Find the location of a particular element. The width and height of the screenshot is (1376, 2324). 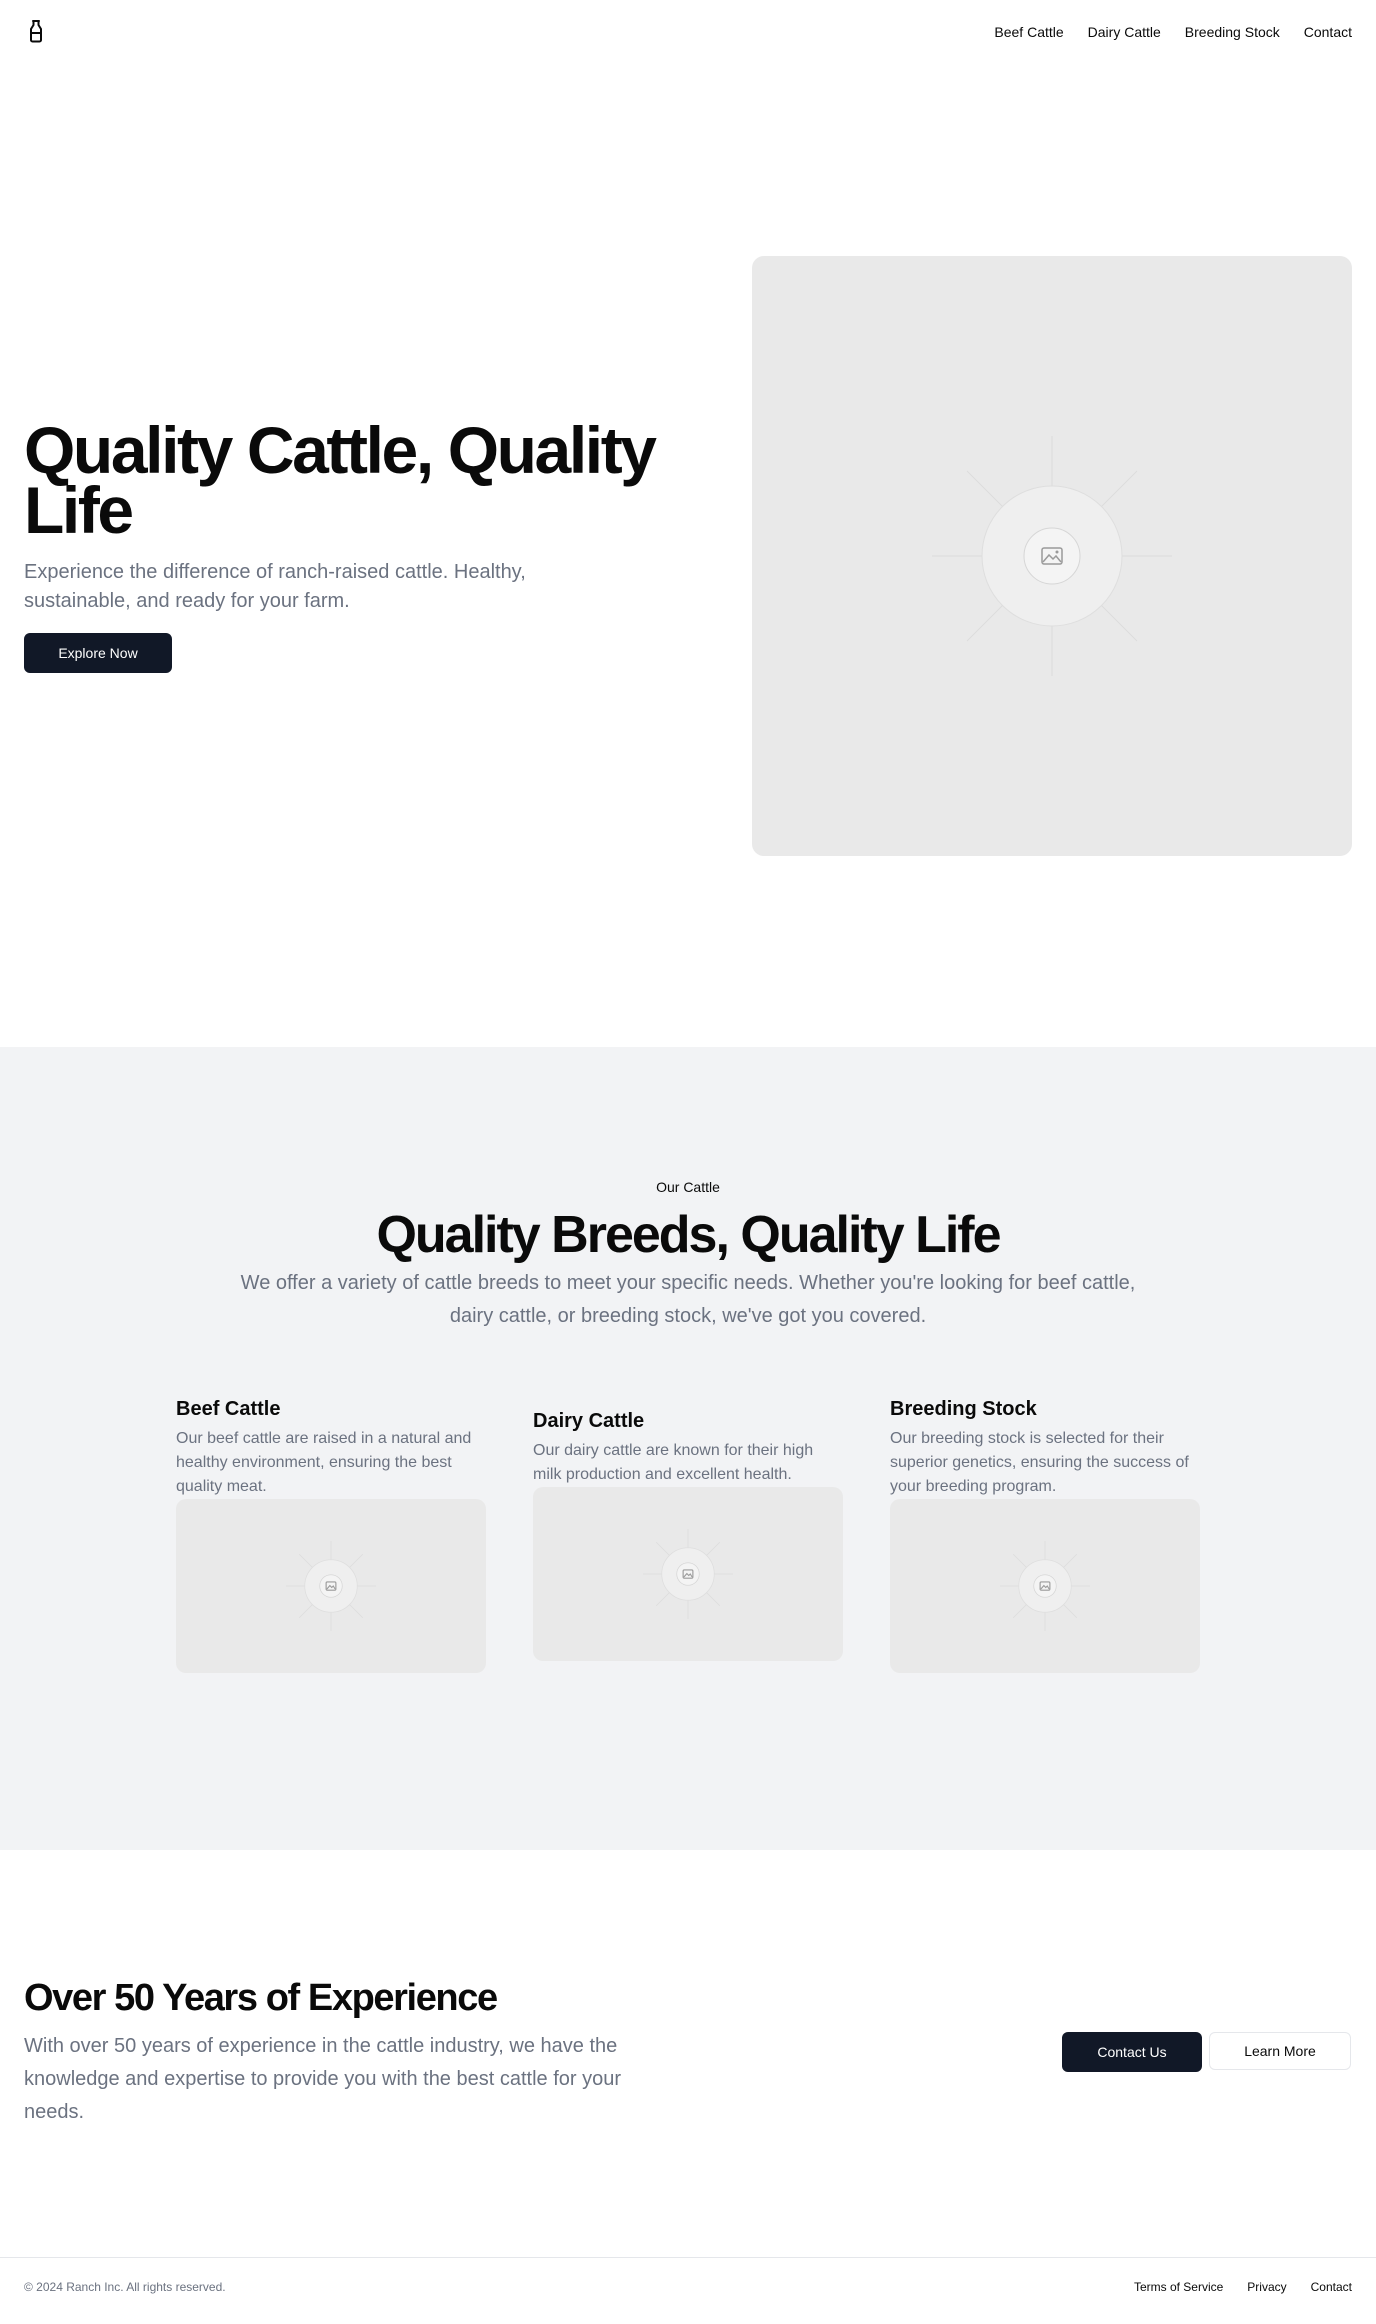

section-eyebrow: Our Cattle is located at coordinates (688, 1187).